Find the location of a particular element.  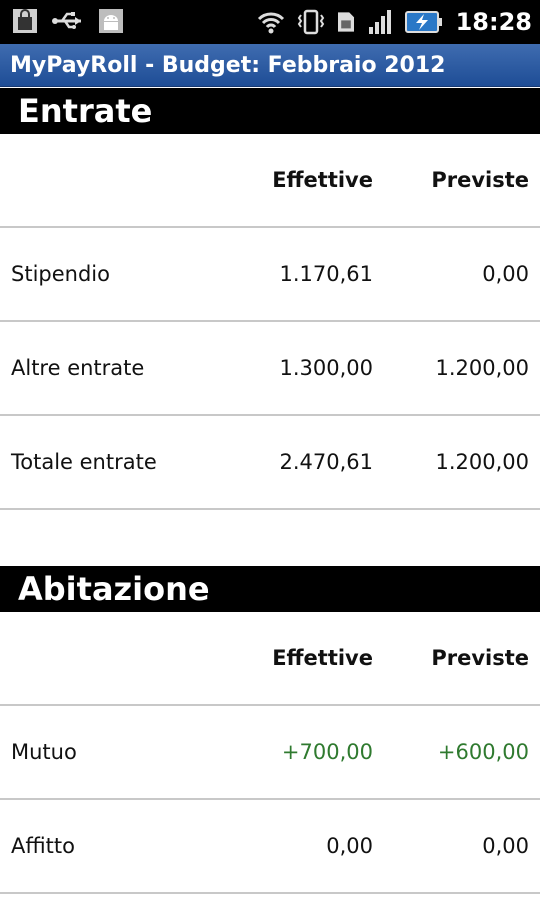

budget-row-altre-entrate: Altre entrate 1.300,00 1.200,00 is located at coordinates (270, 369).